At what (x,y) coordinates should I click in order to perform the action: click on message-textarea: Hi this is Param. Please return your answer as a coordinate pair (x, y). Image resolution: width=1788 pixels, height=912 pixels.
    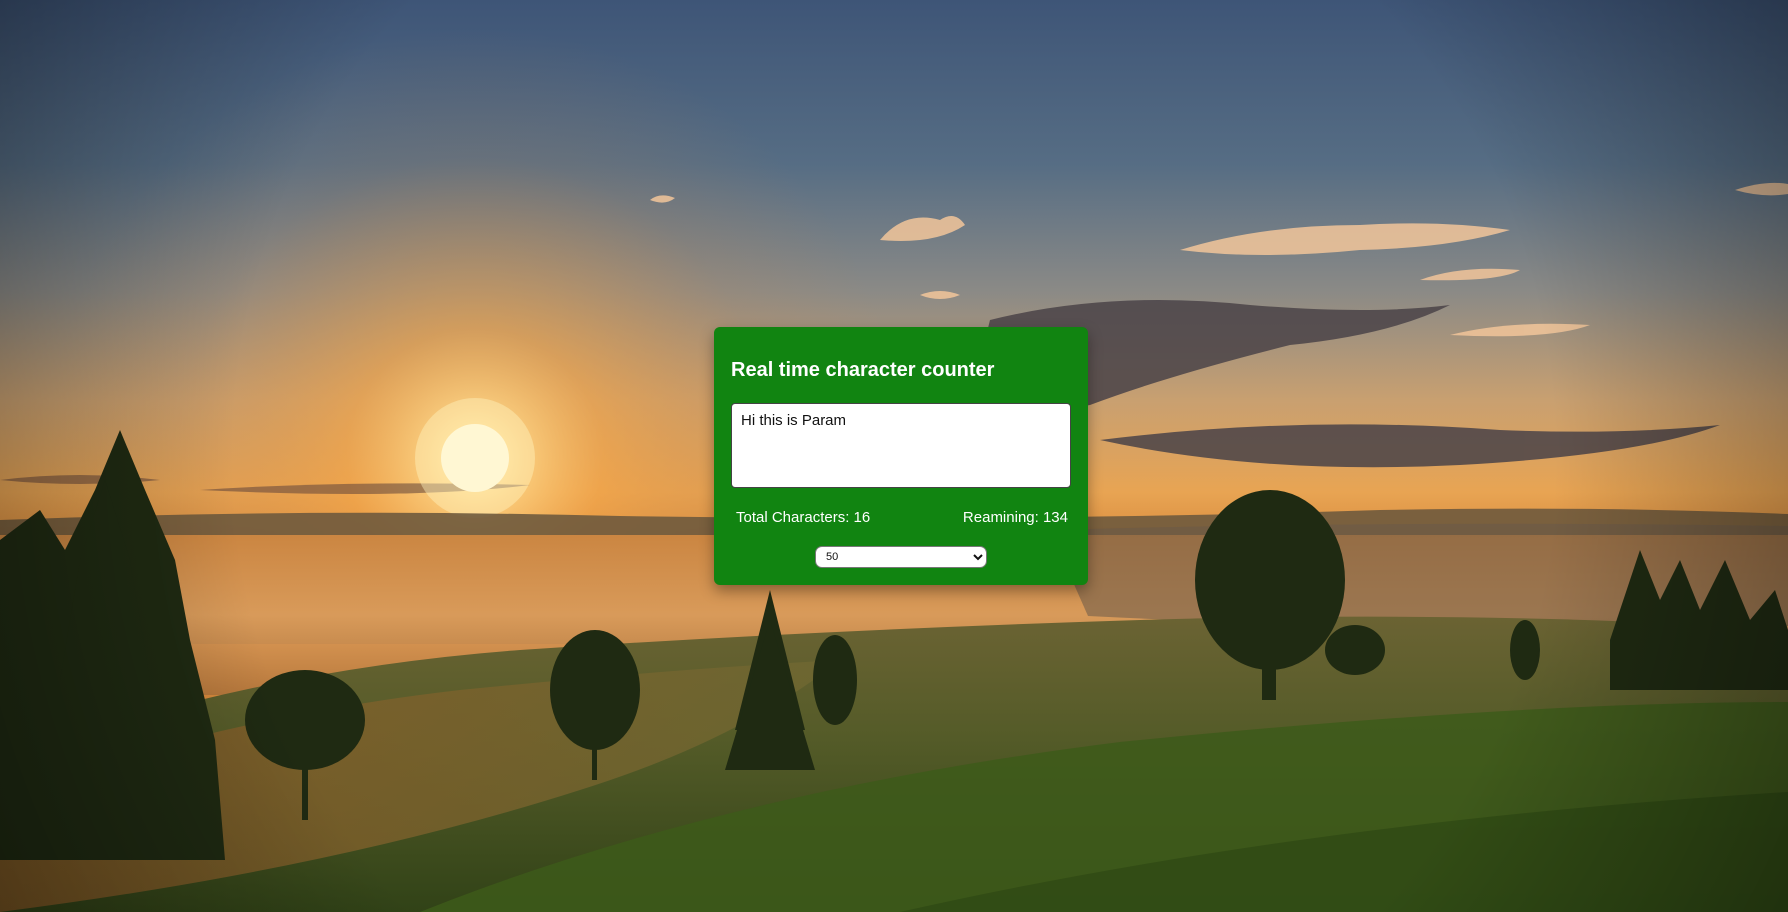
    Looking at the image, I should click on (901, 445).